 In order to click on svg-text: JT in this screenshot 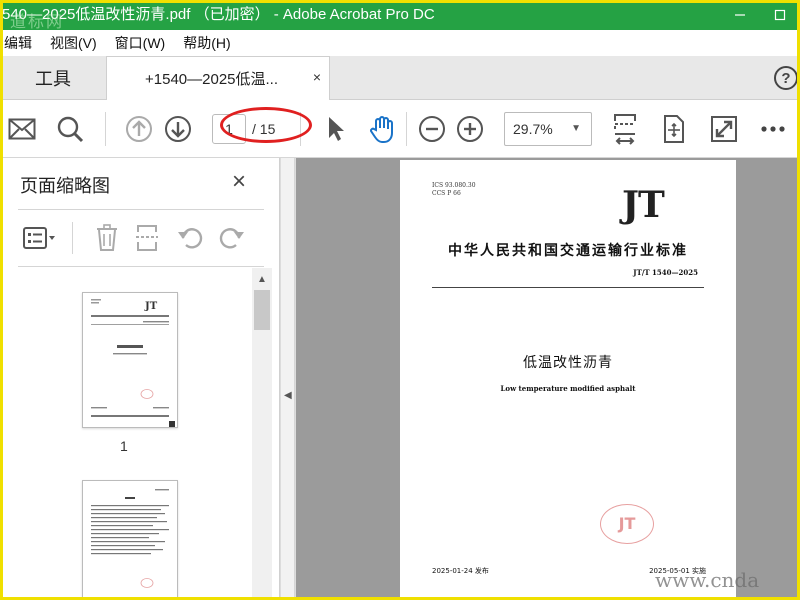, I will do `click(151, 306)`.